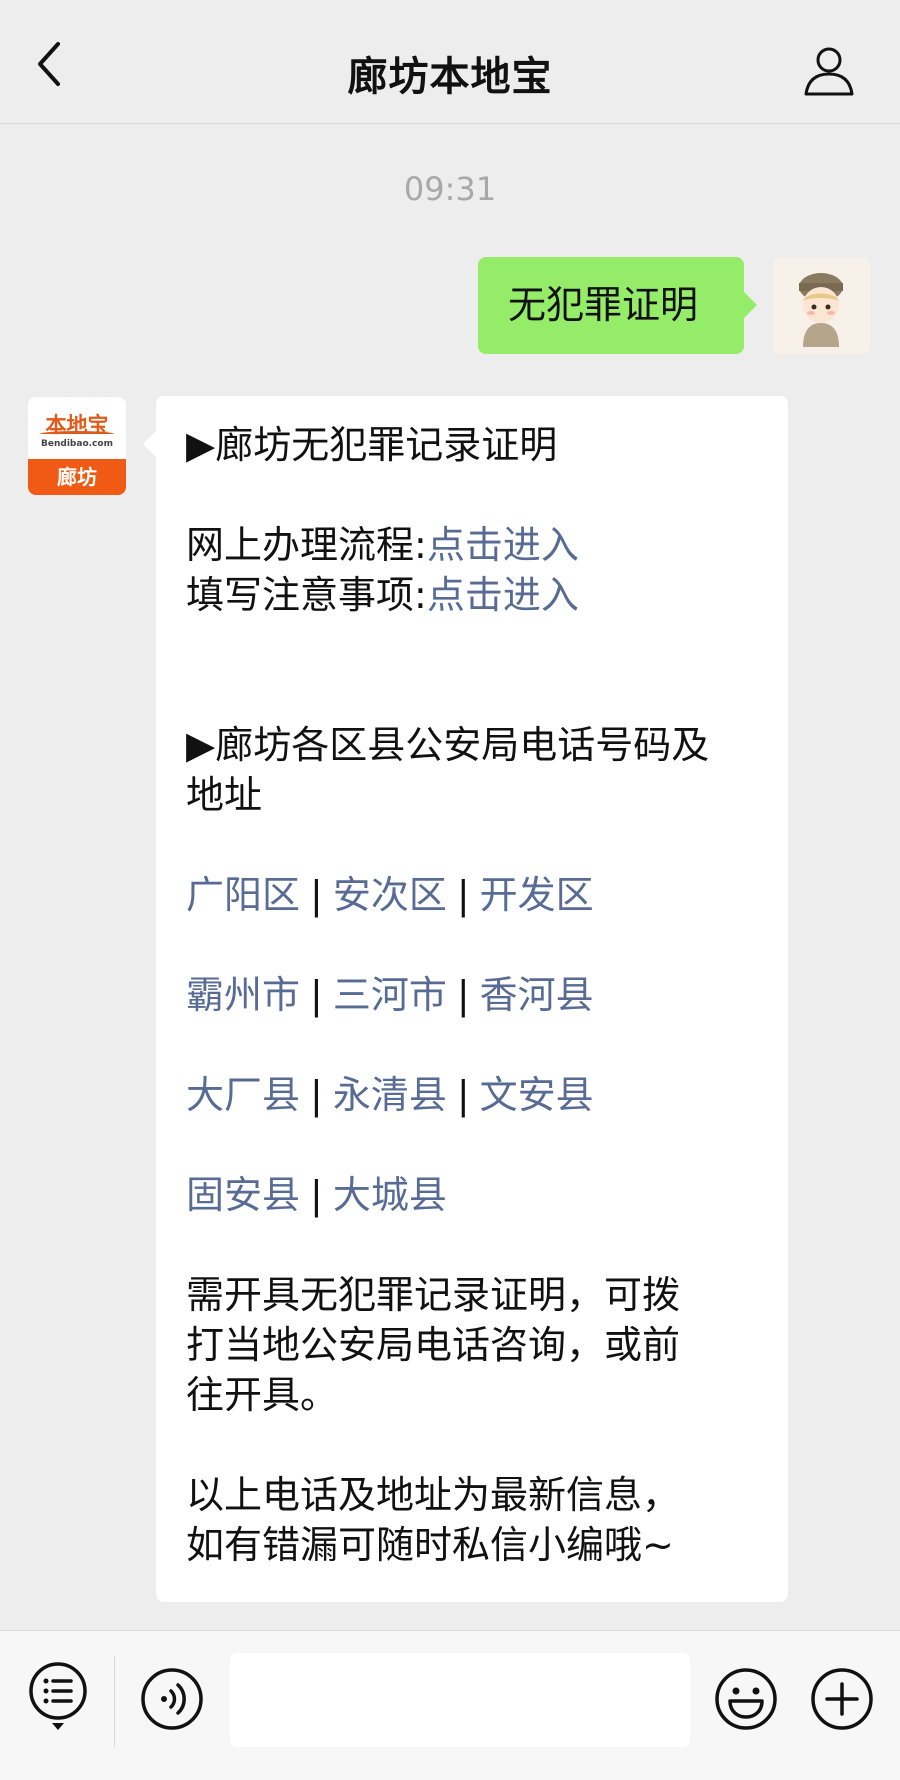 This screenshot has height=1780, width=900. I want to click on district-link: 大城县, so click(390, 1195).